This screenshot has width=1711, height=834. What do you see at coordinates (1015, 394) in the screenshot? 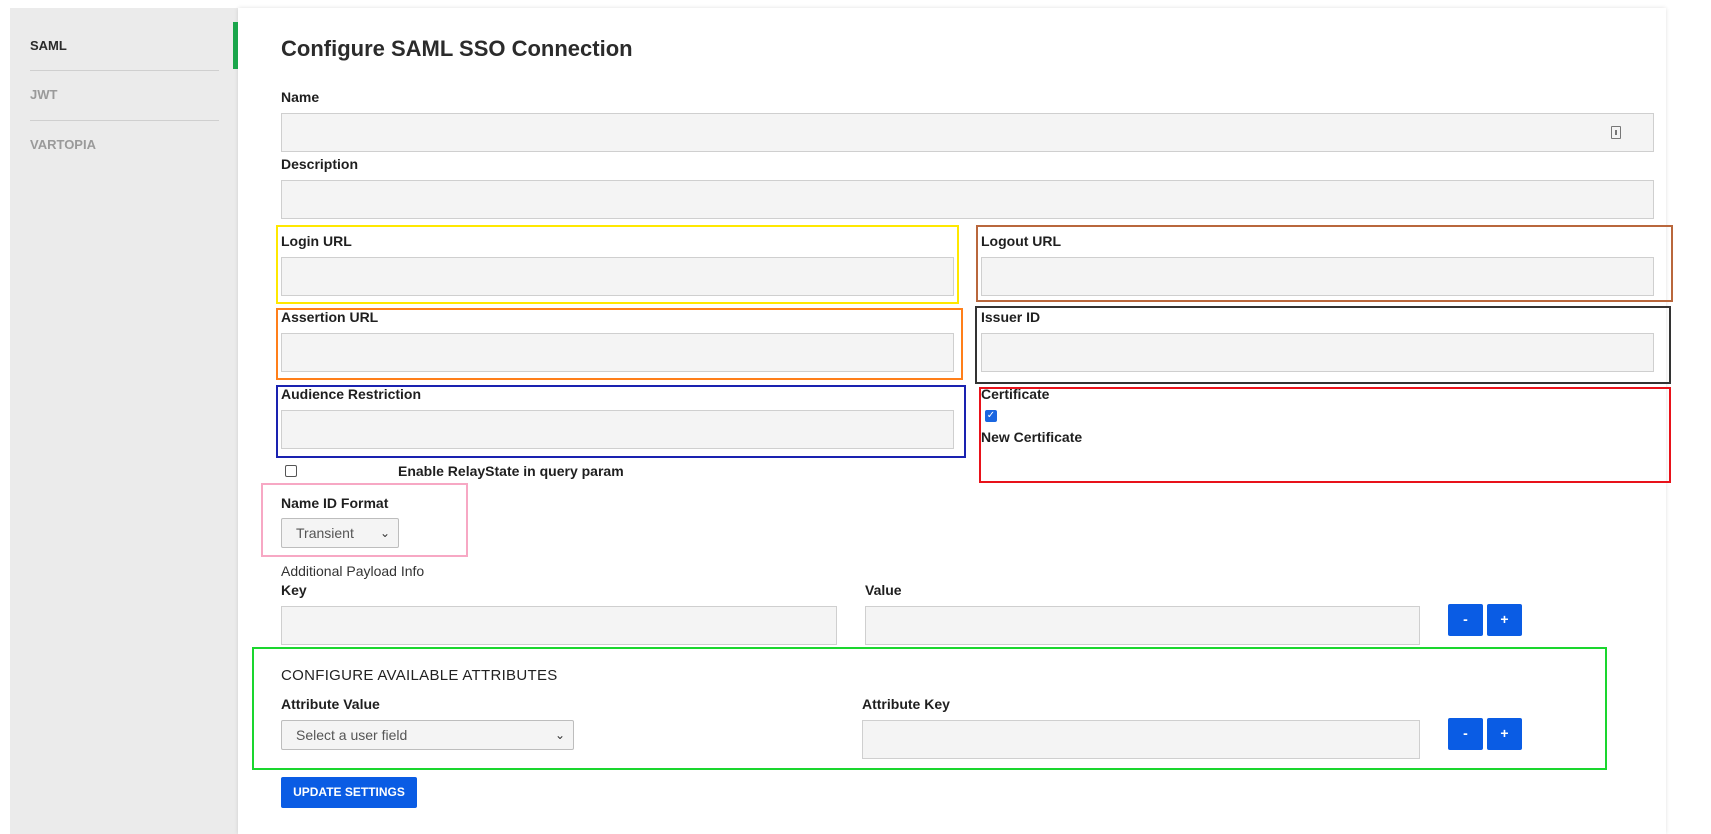
I see `certificate-label: Certificate` at bounding box center [1015, 394].